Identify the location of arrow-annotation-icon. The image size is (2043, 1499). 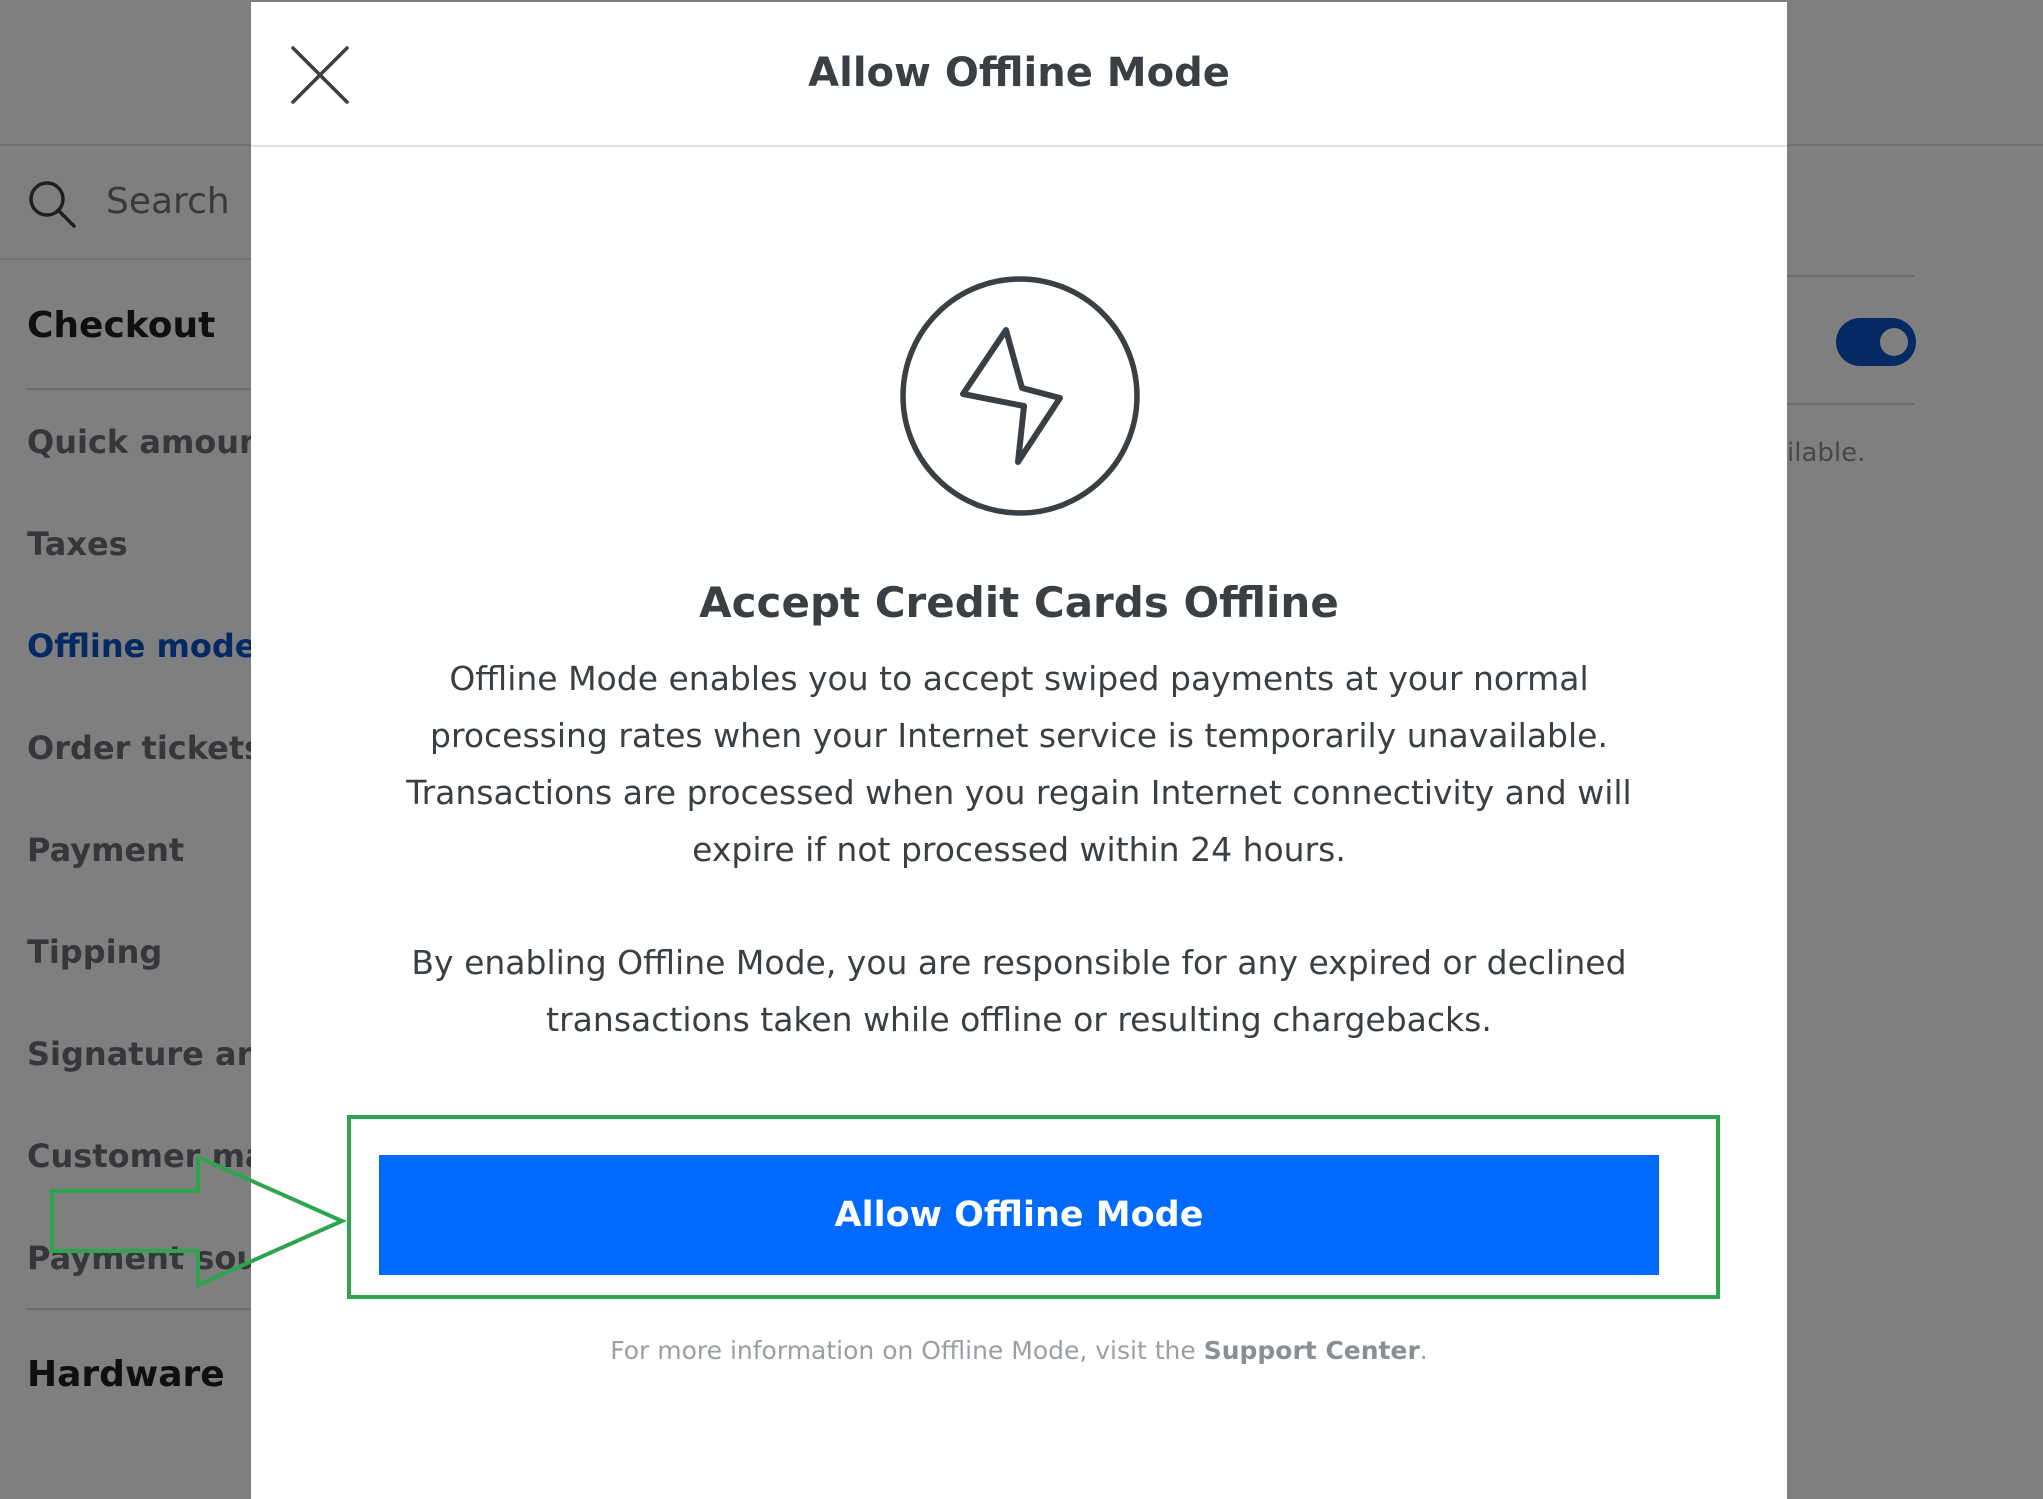
(198, 1222).